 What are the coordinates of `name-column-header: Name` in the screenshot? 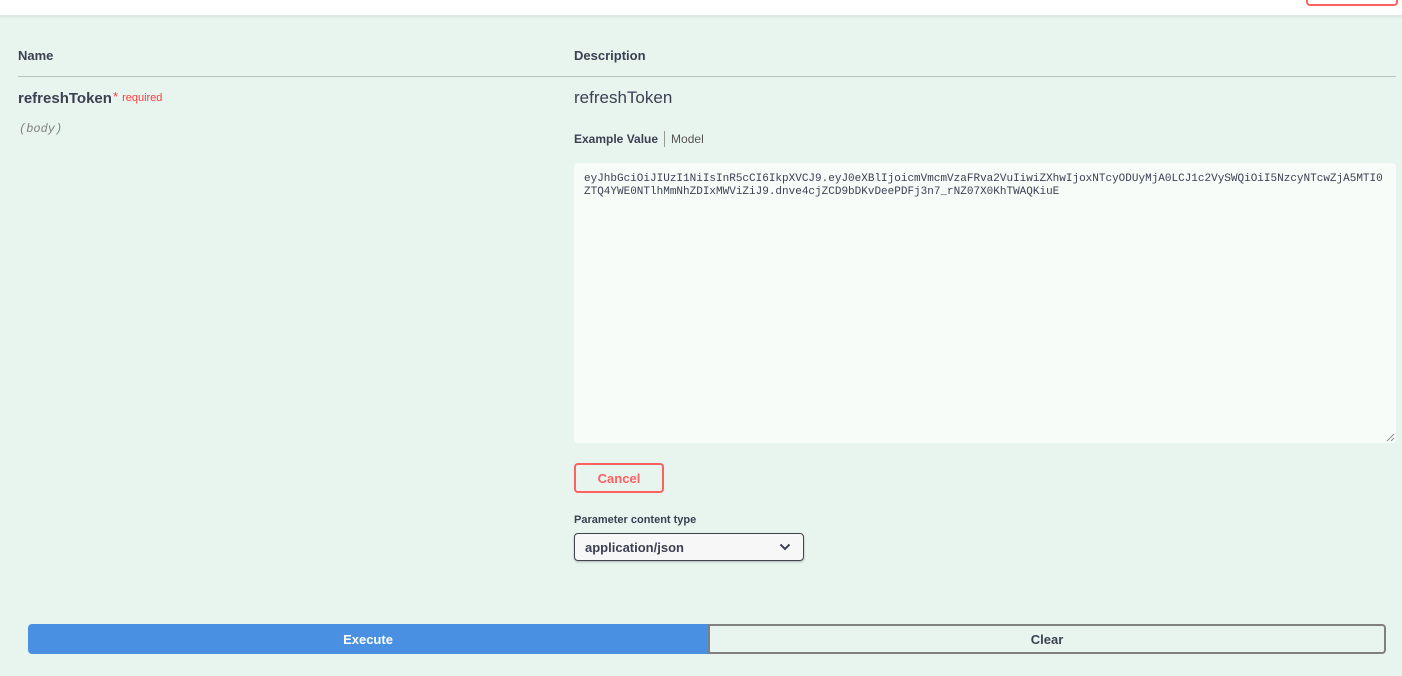 It's located at (36, 55).